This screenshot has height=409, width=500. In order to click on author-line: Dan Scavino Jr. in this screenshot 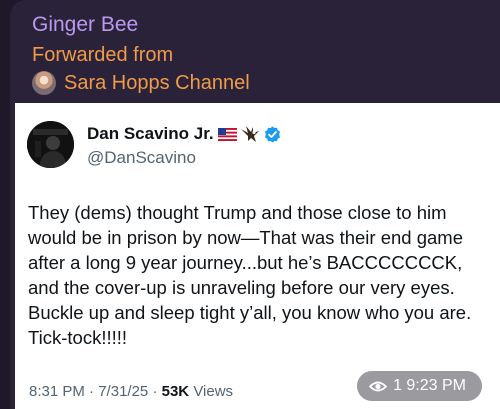, I will do `click(184, 134)`.